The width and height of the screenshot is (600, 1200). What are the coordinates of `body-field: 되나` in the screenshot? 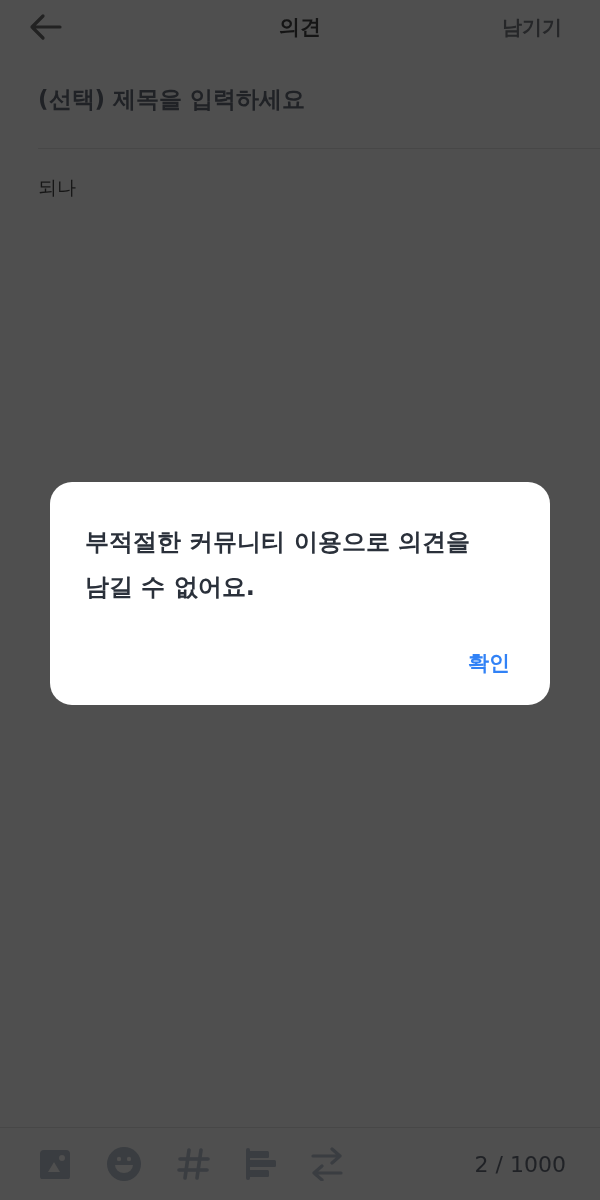 It's located at (298, 195).